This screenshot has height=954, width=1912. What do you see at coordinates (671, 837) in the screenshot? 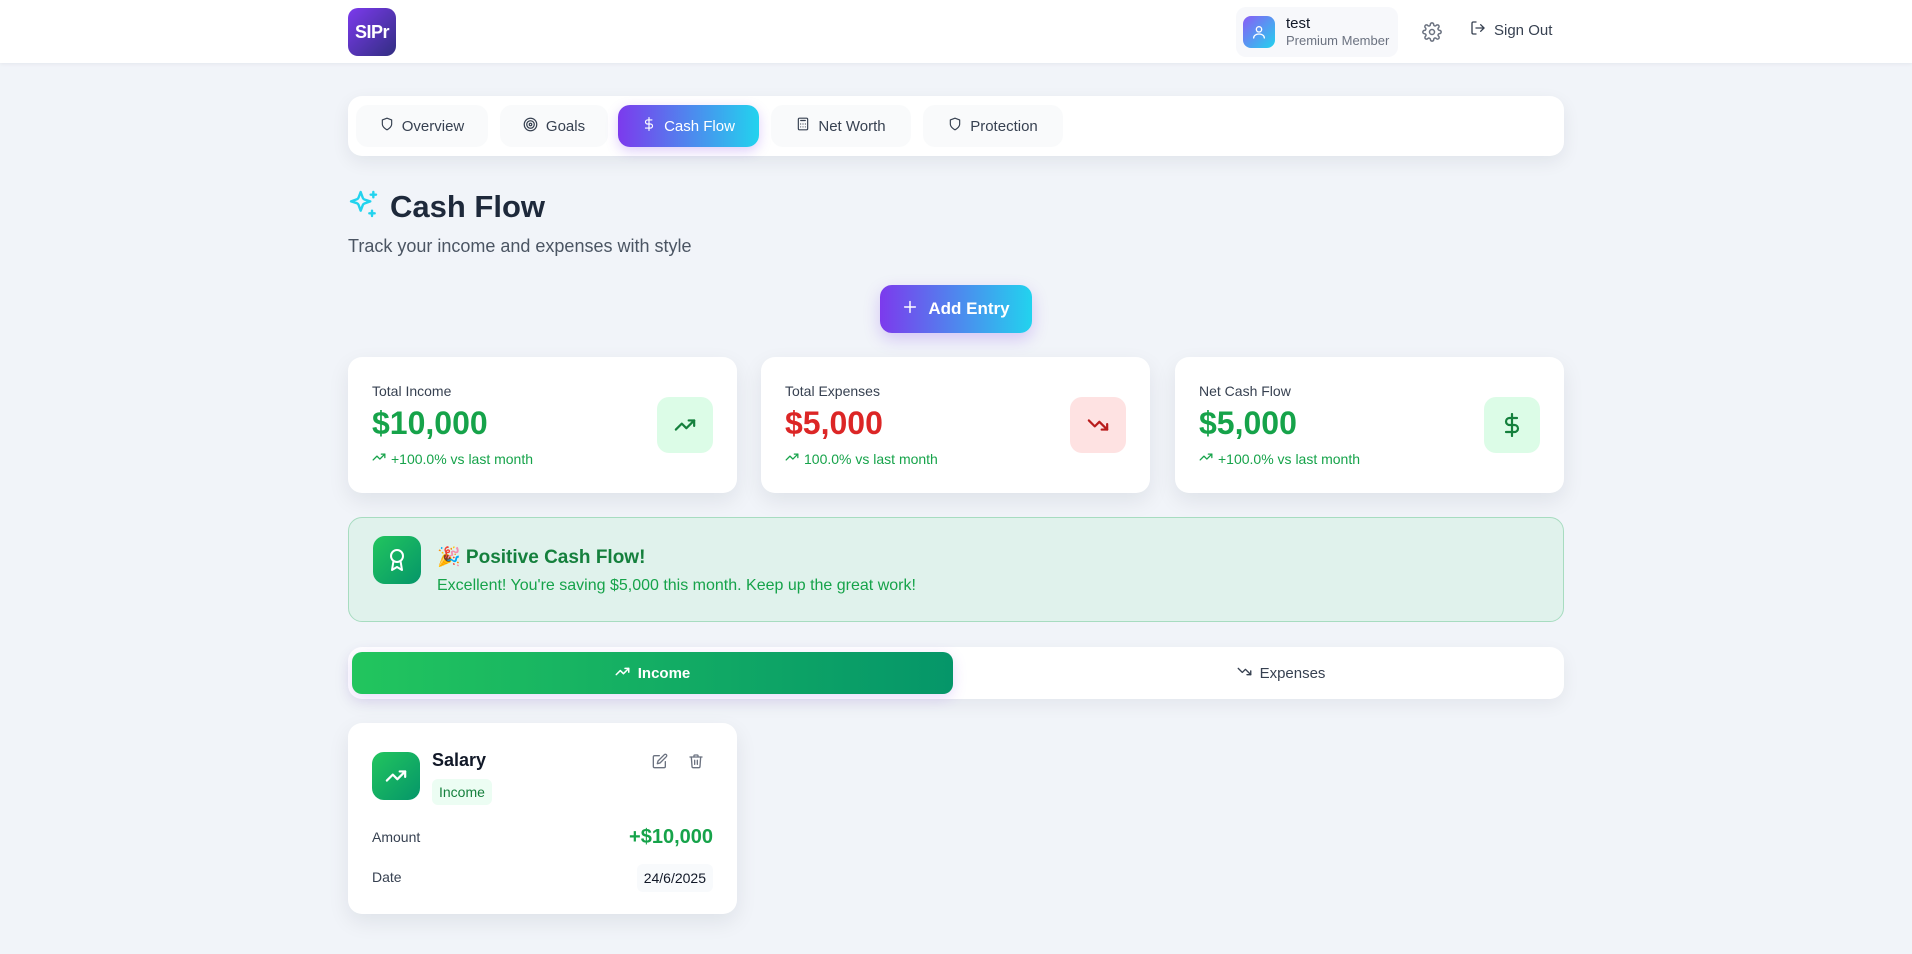
I see `entry-amount: +$10,000` at bounding box center [671, 837].